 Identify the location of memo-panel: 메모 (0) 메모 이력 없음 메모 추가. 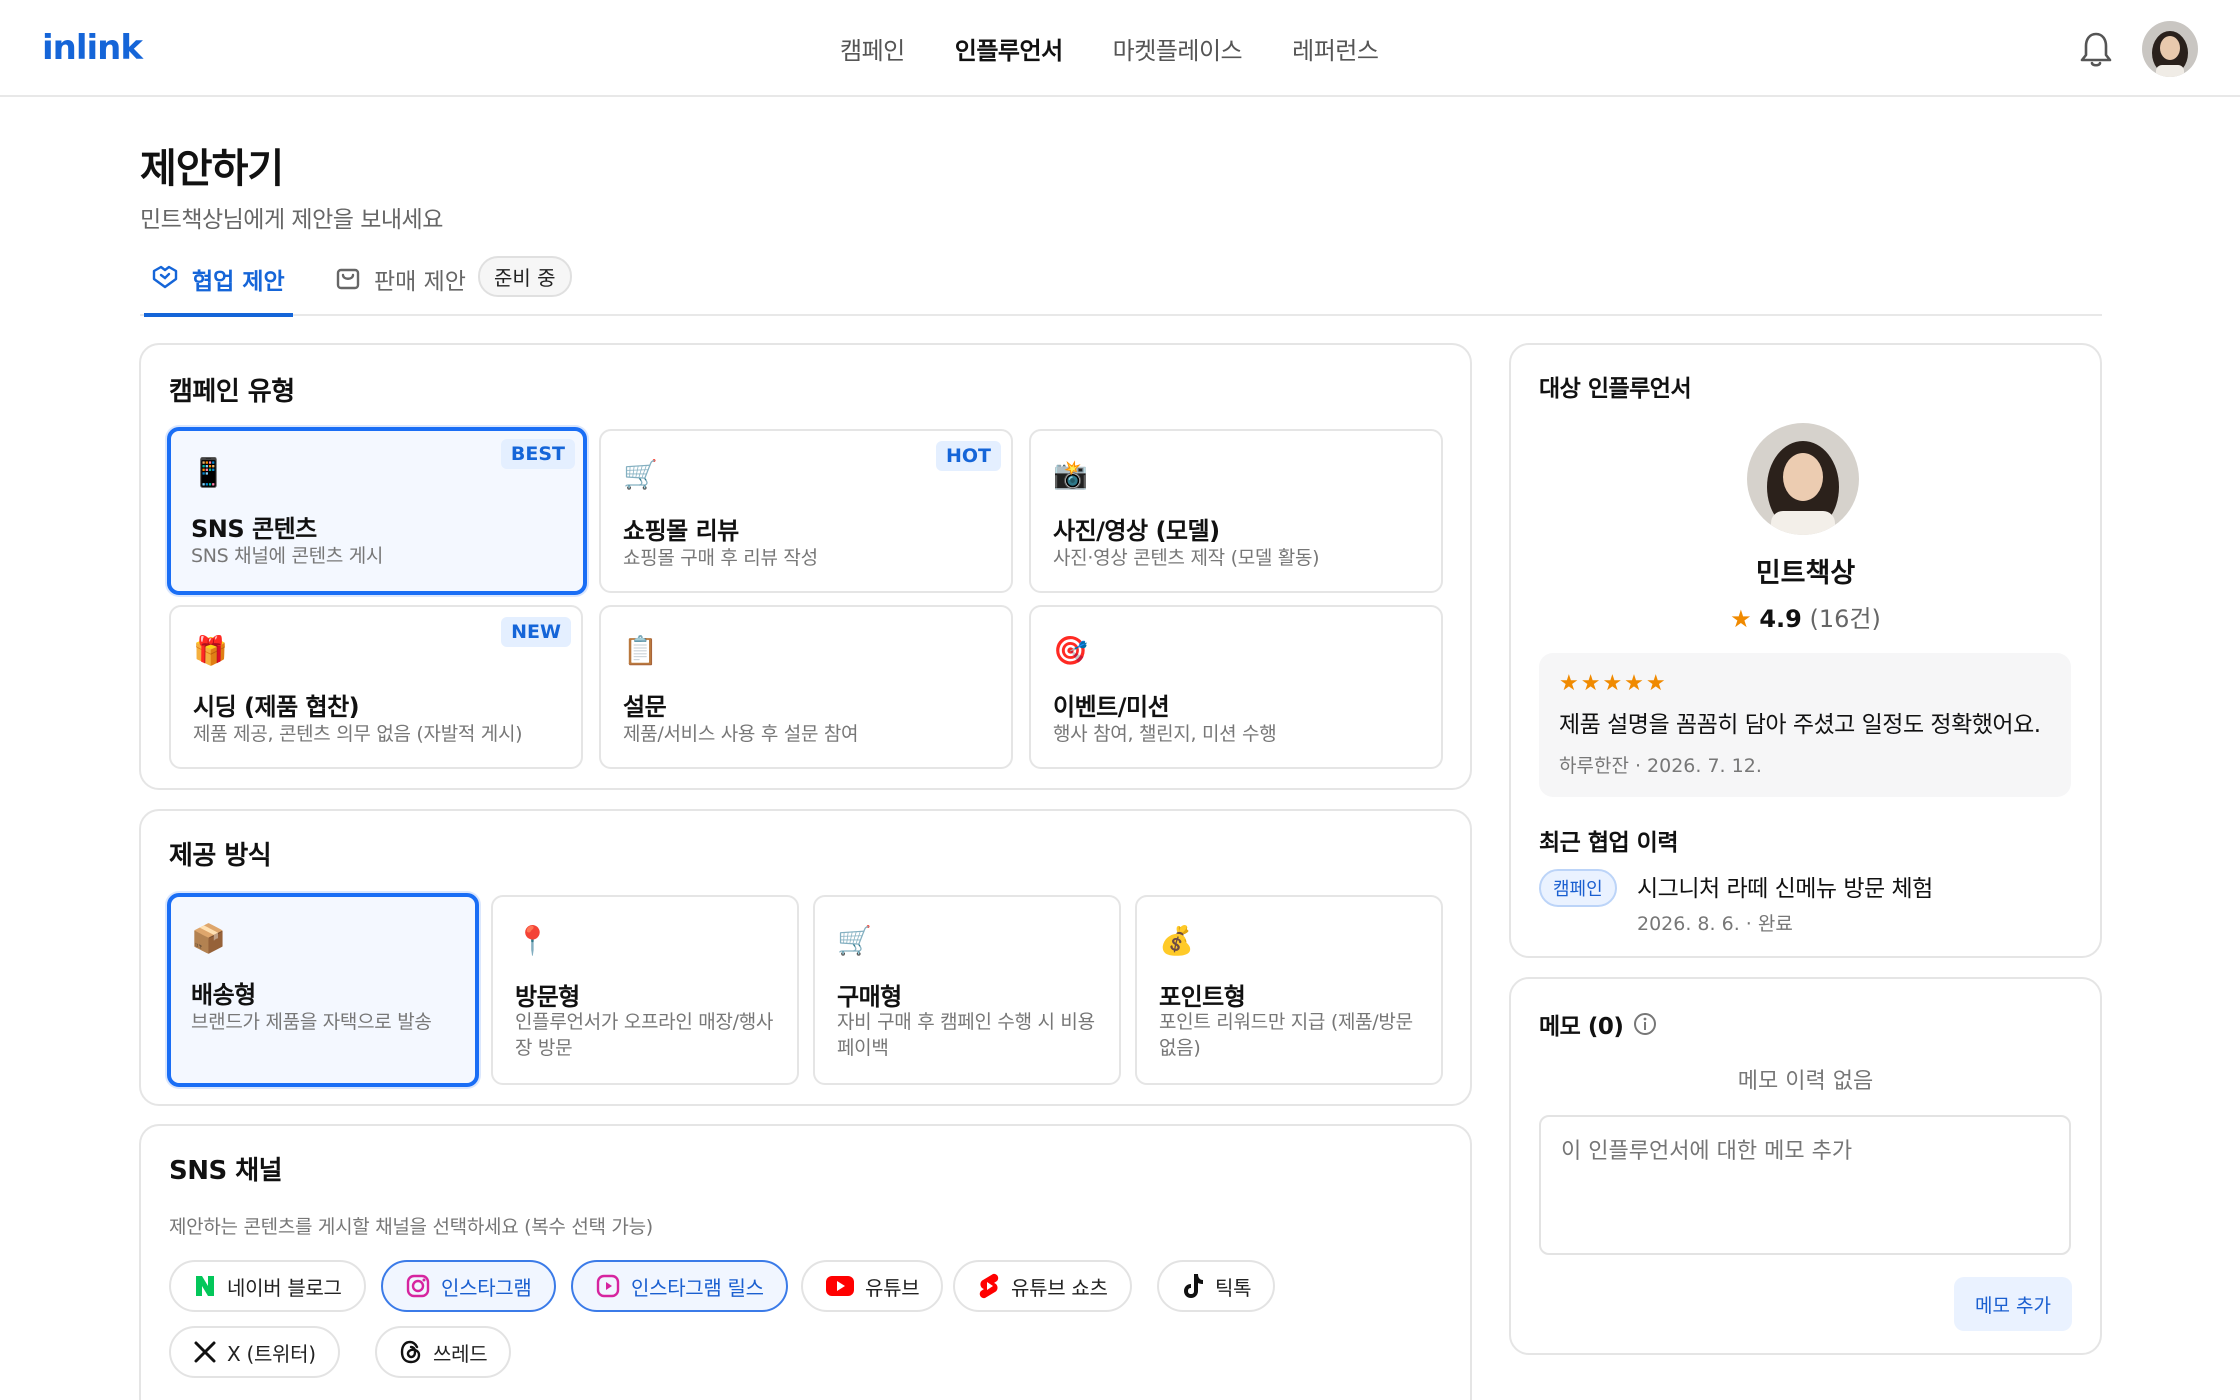
(1805, 1166).